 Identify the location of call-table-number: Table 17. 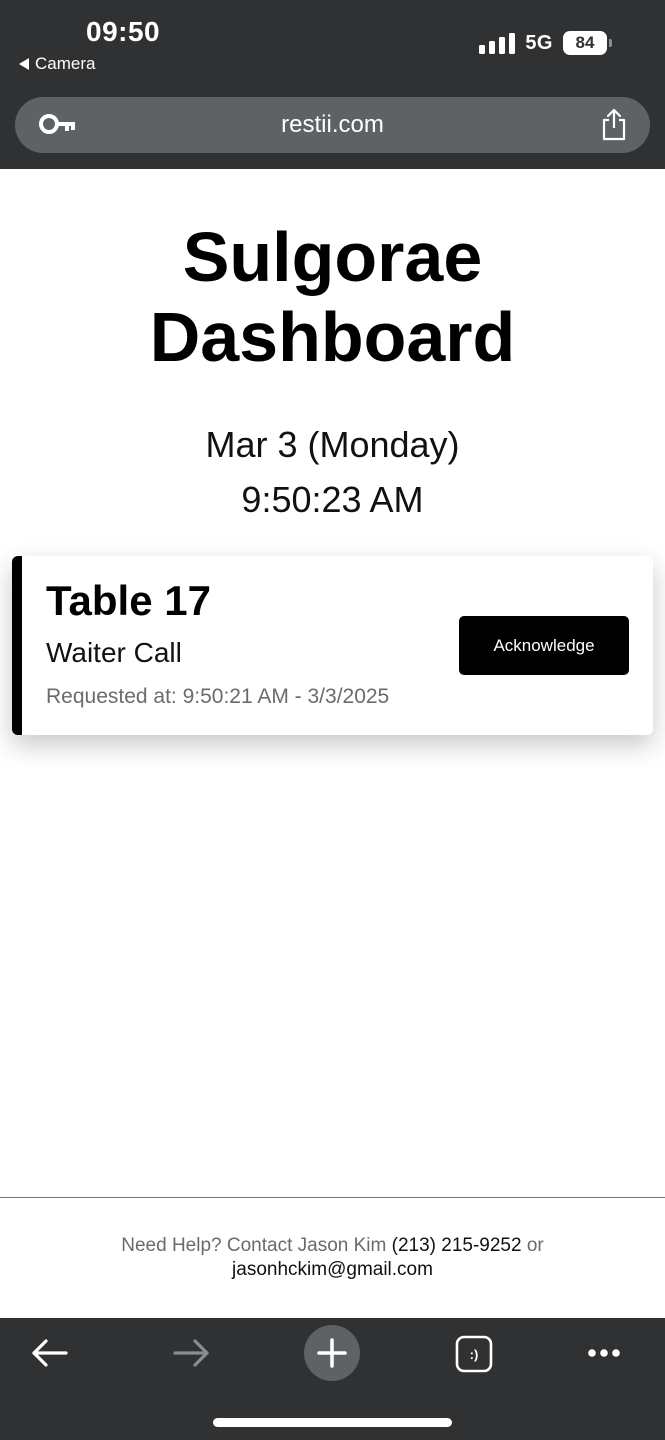
(128, 600).